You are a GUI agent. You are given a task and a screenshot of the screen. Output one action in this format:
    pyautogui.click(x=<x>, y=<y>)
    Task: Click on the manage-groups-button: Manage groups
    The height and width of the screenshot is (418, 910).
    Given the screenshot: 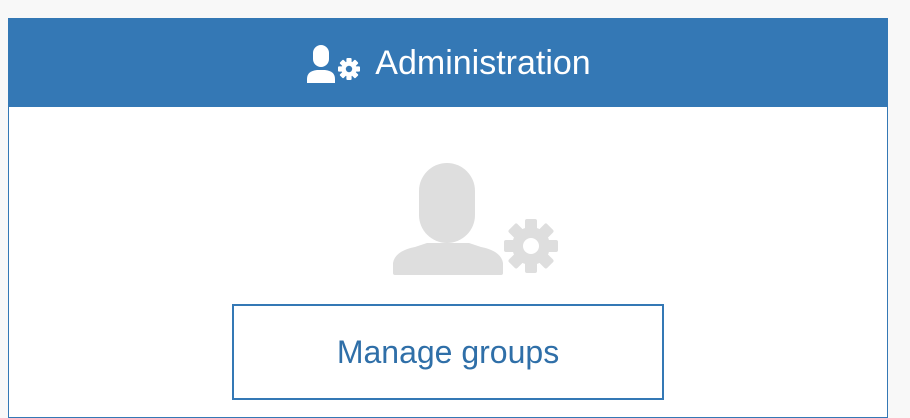 What is the action you would take?
    pyautogui.click(x=448, y=352)
    